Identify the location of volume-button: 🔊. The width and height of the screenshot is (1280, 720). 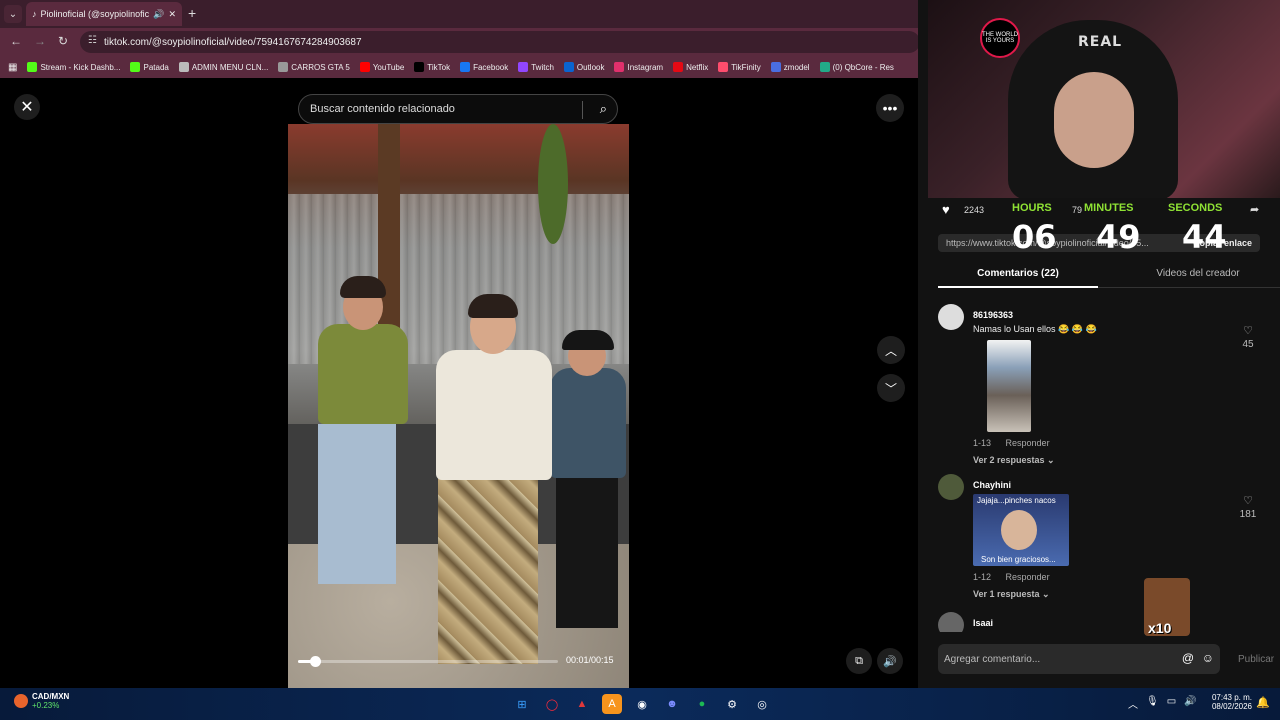
(890, 661).